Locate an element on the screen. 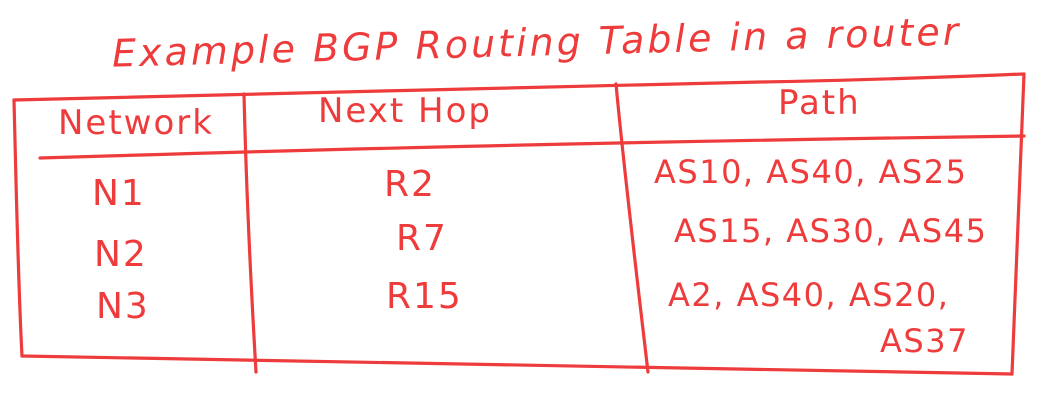 The image size is (1039, 405). table-left-border is located at coordinates (18, 228).